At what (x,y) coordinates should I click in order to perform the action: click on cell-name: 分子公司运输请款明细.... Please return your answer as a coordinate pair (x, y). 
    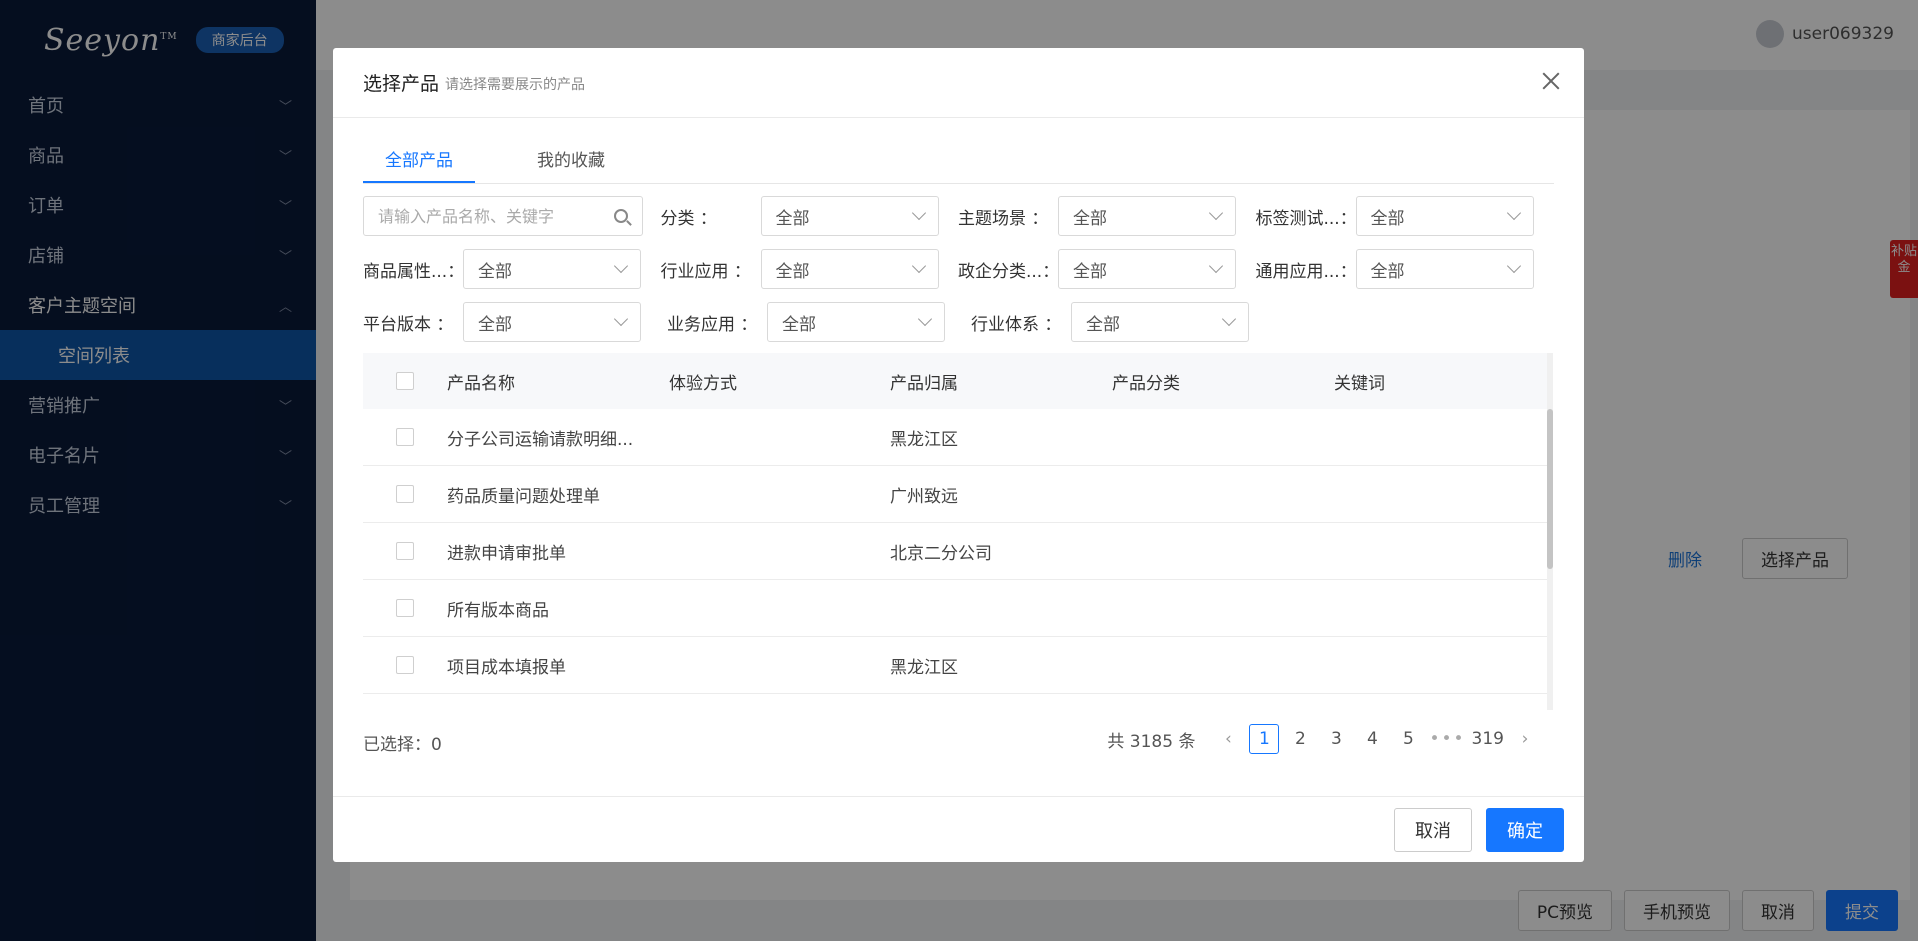
    Looking at the image, I should click on (540, 439).